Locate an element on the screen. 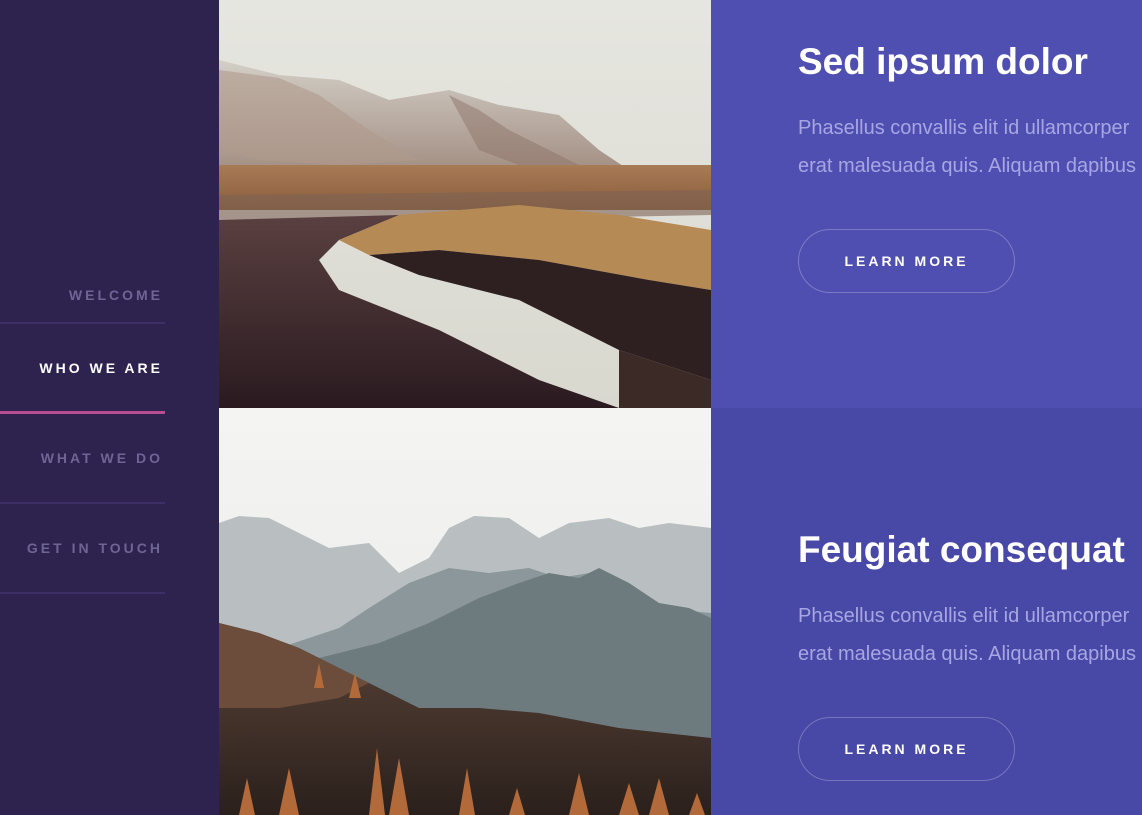 The width and height of the screenshot is (1142, 815). nav-item-label: WHAT WE DO is located at coordinates (101, 458).